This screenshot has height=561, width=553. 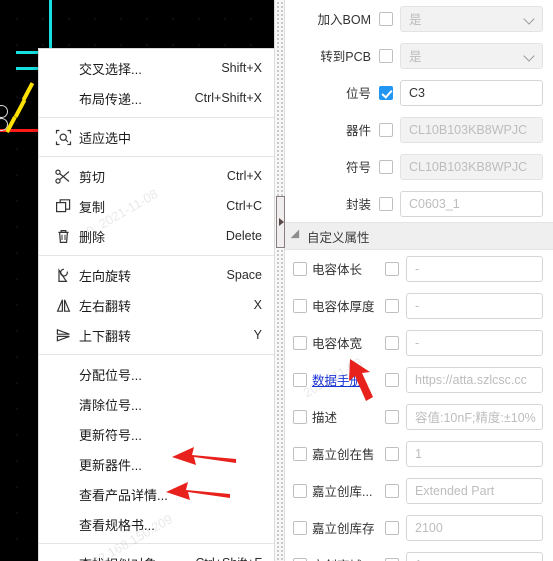 I want to click on triangle-collapse-icon, so click(x=297, y=236).